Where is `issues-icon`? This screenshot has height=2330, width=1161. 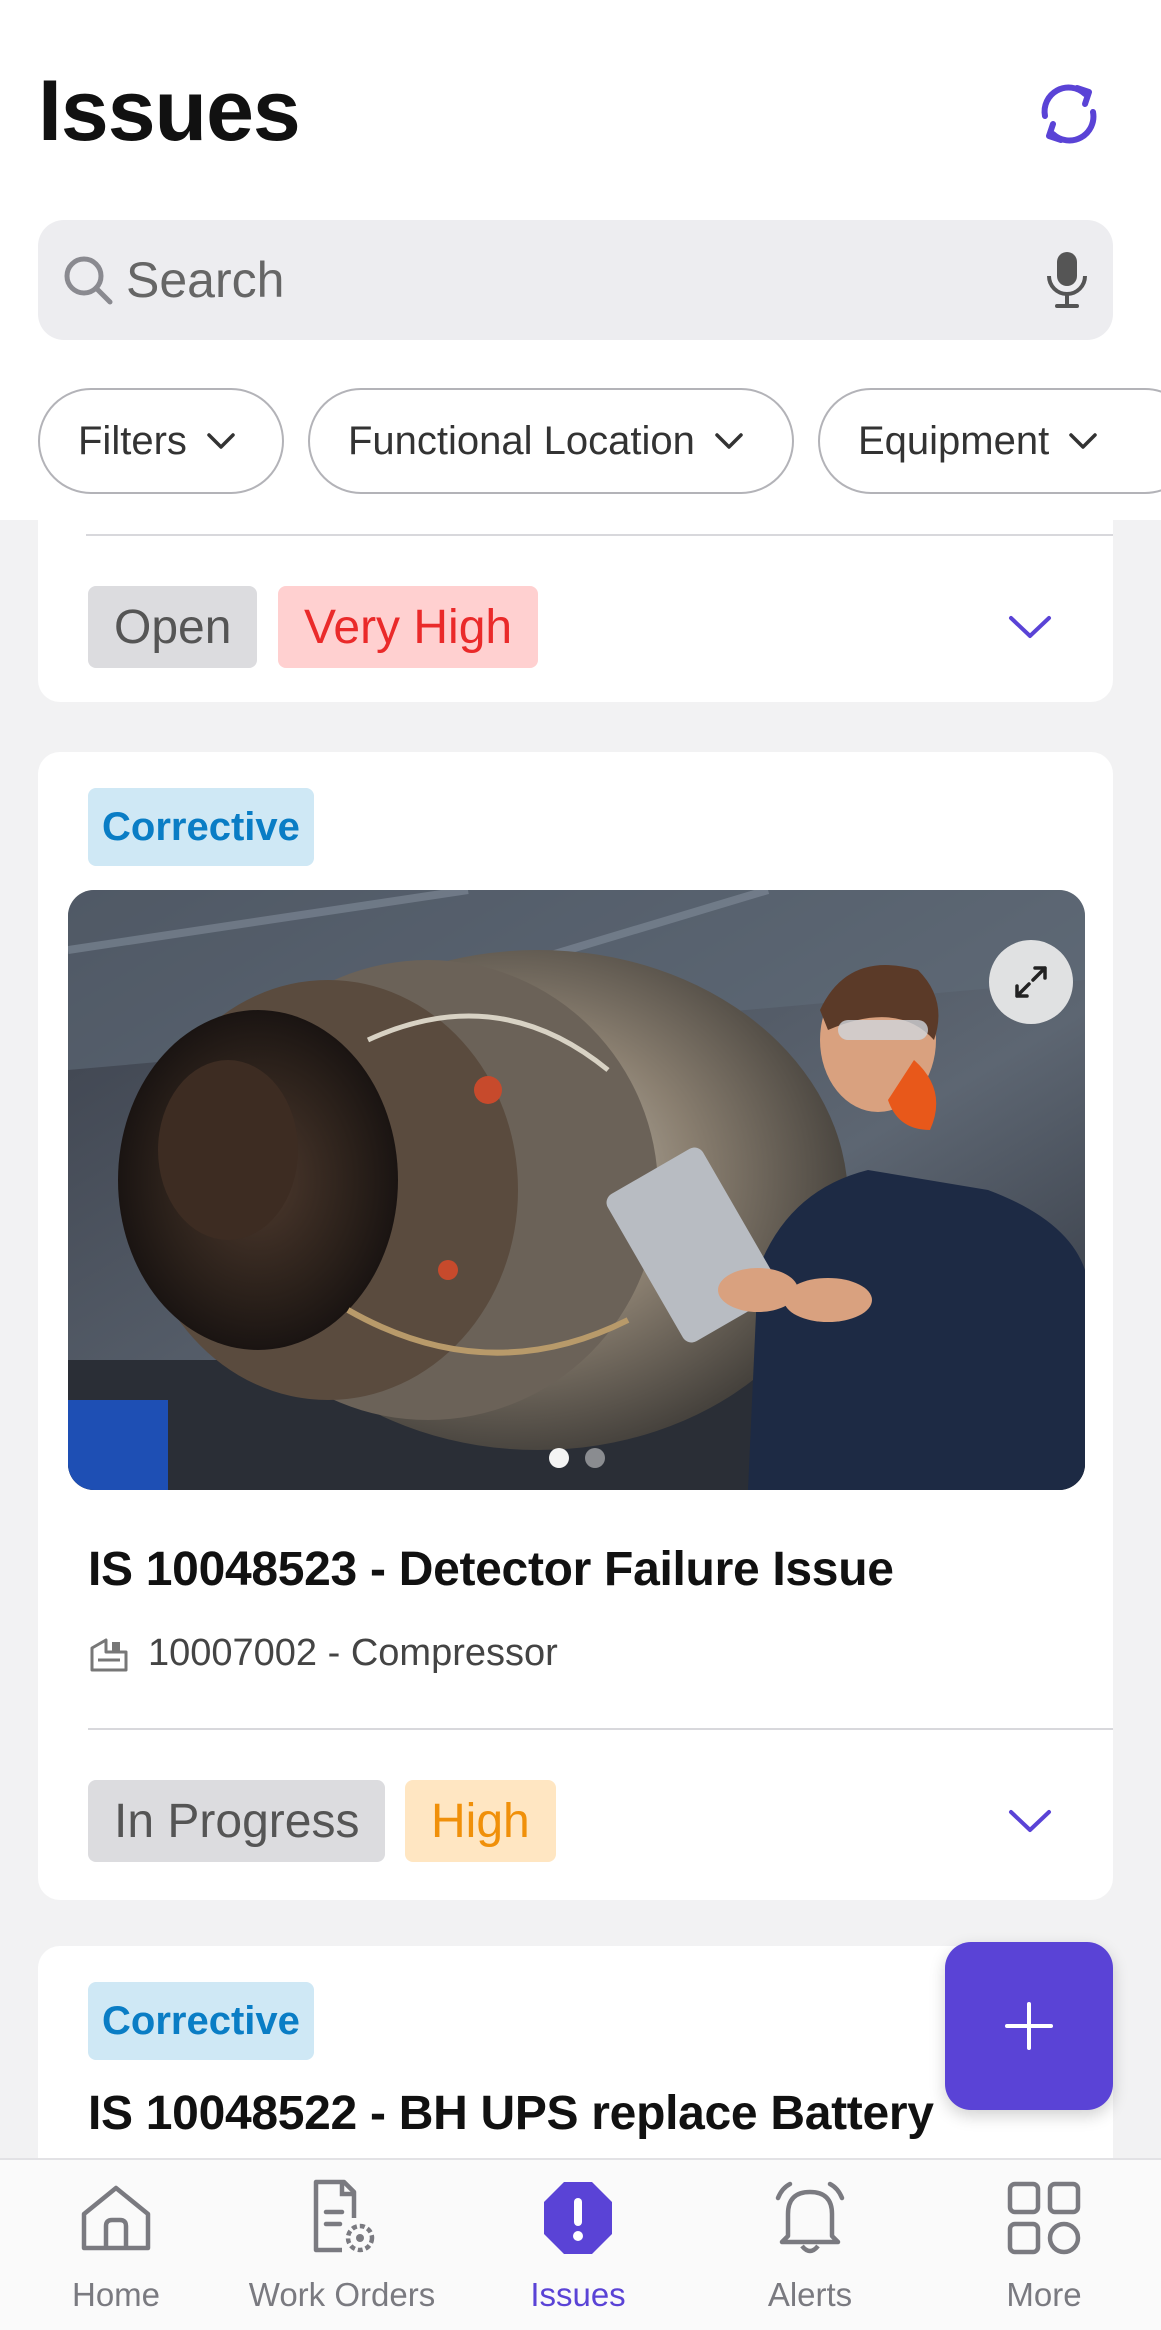 issues-icon is located at coordinates (578, 2218).